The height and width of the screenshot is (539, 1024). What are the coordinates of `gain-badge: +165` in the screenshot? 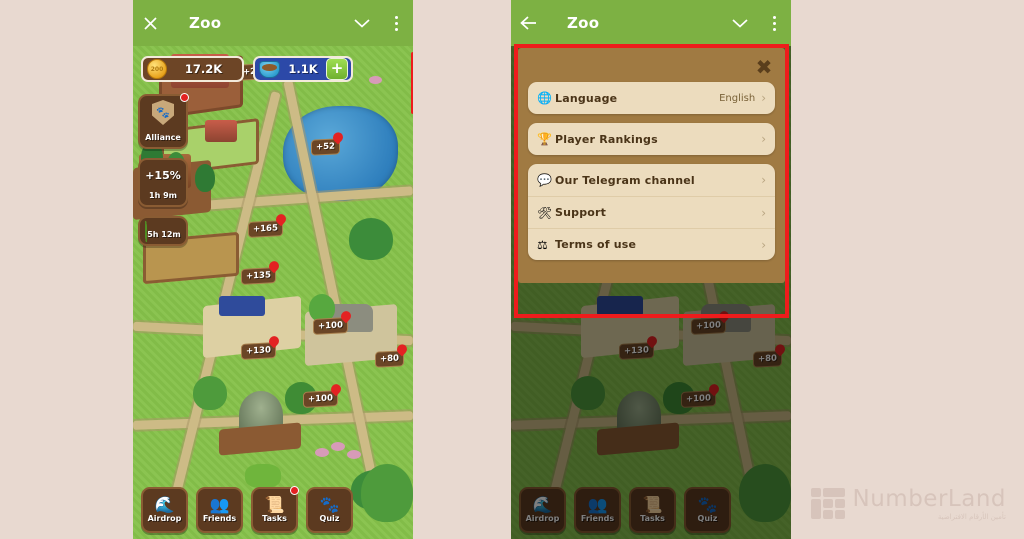 It's located at (268, 225).